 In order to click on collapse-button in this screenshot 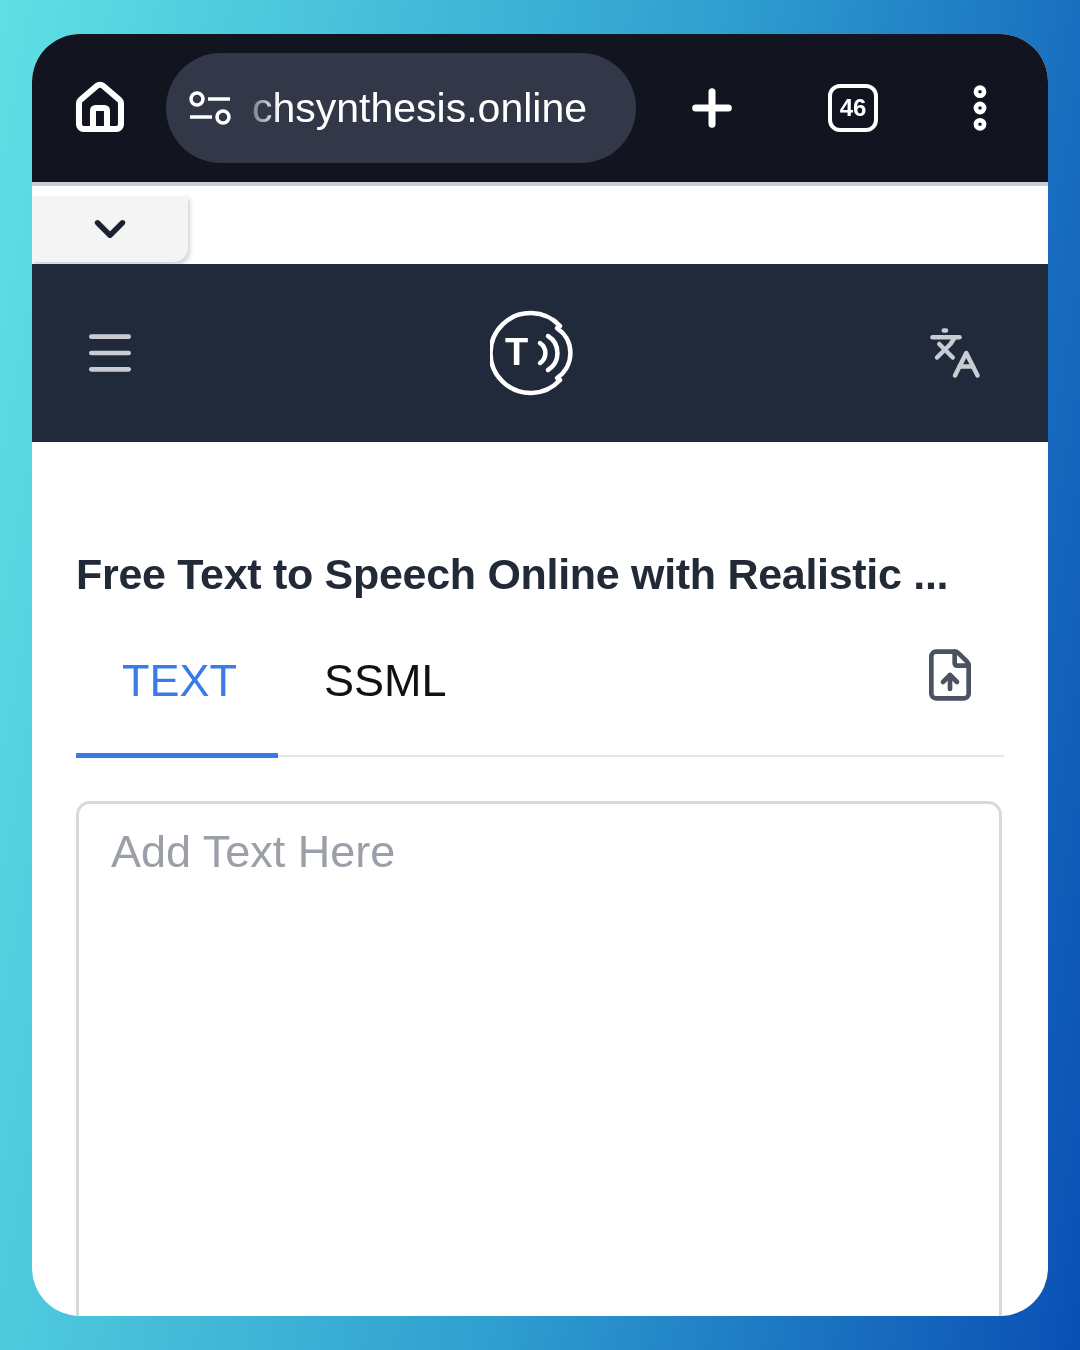, I will do `click(110, 229)`.